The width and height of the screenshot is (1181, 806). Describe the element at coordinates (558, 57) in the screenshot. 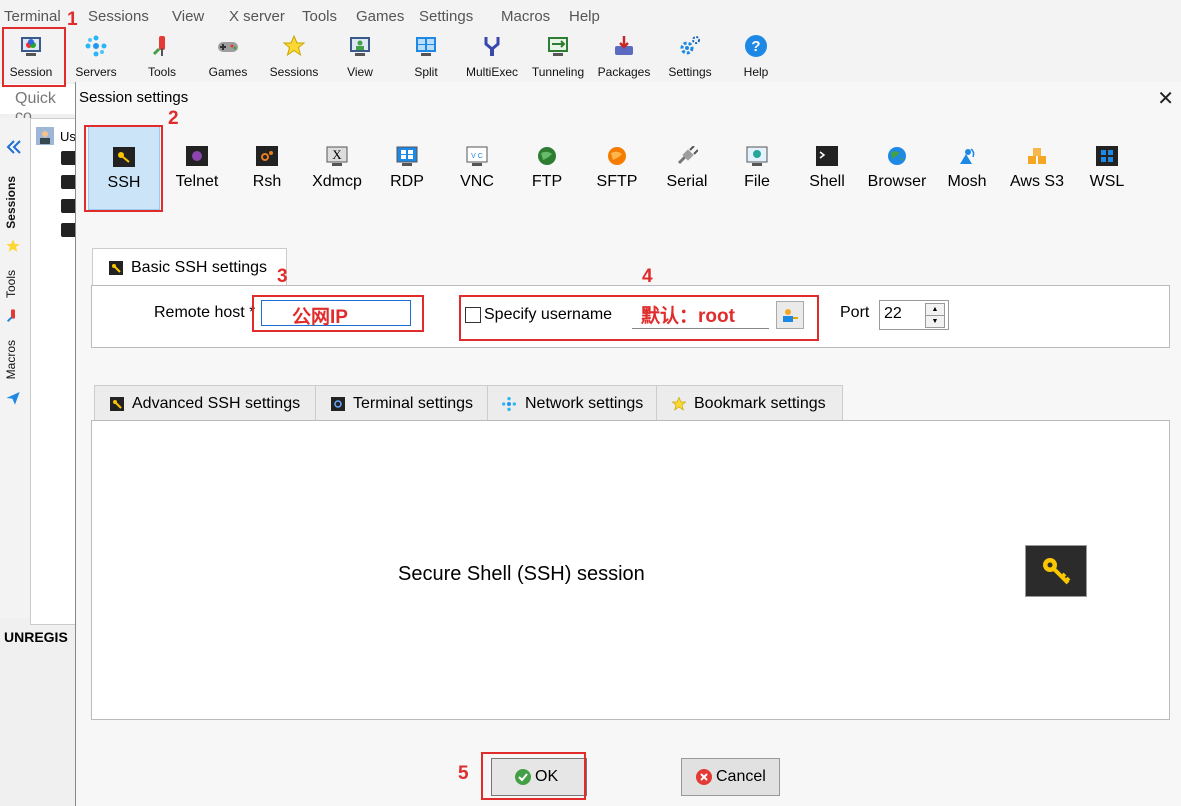

I see `toolbar-tunneling-button: Tunneling` at that location.